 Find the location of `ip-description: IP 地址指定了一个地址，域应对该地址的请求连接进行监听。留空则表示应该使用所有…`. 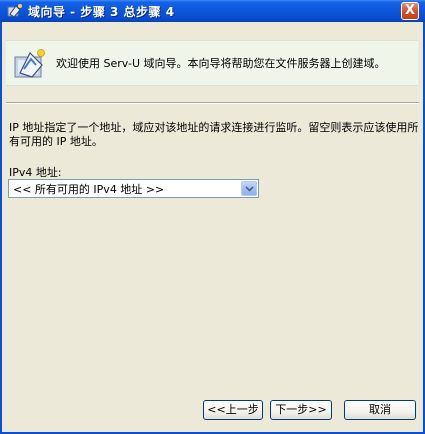

ip-description: IP 地址指定了一个地址，域应对该地址的请求连接进行监听。留空则表示应该使用所有… is located at coordinates (214, 134).